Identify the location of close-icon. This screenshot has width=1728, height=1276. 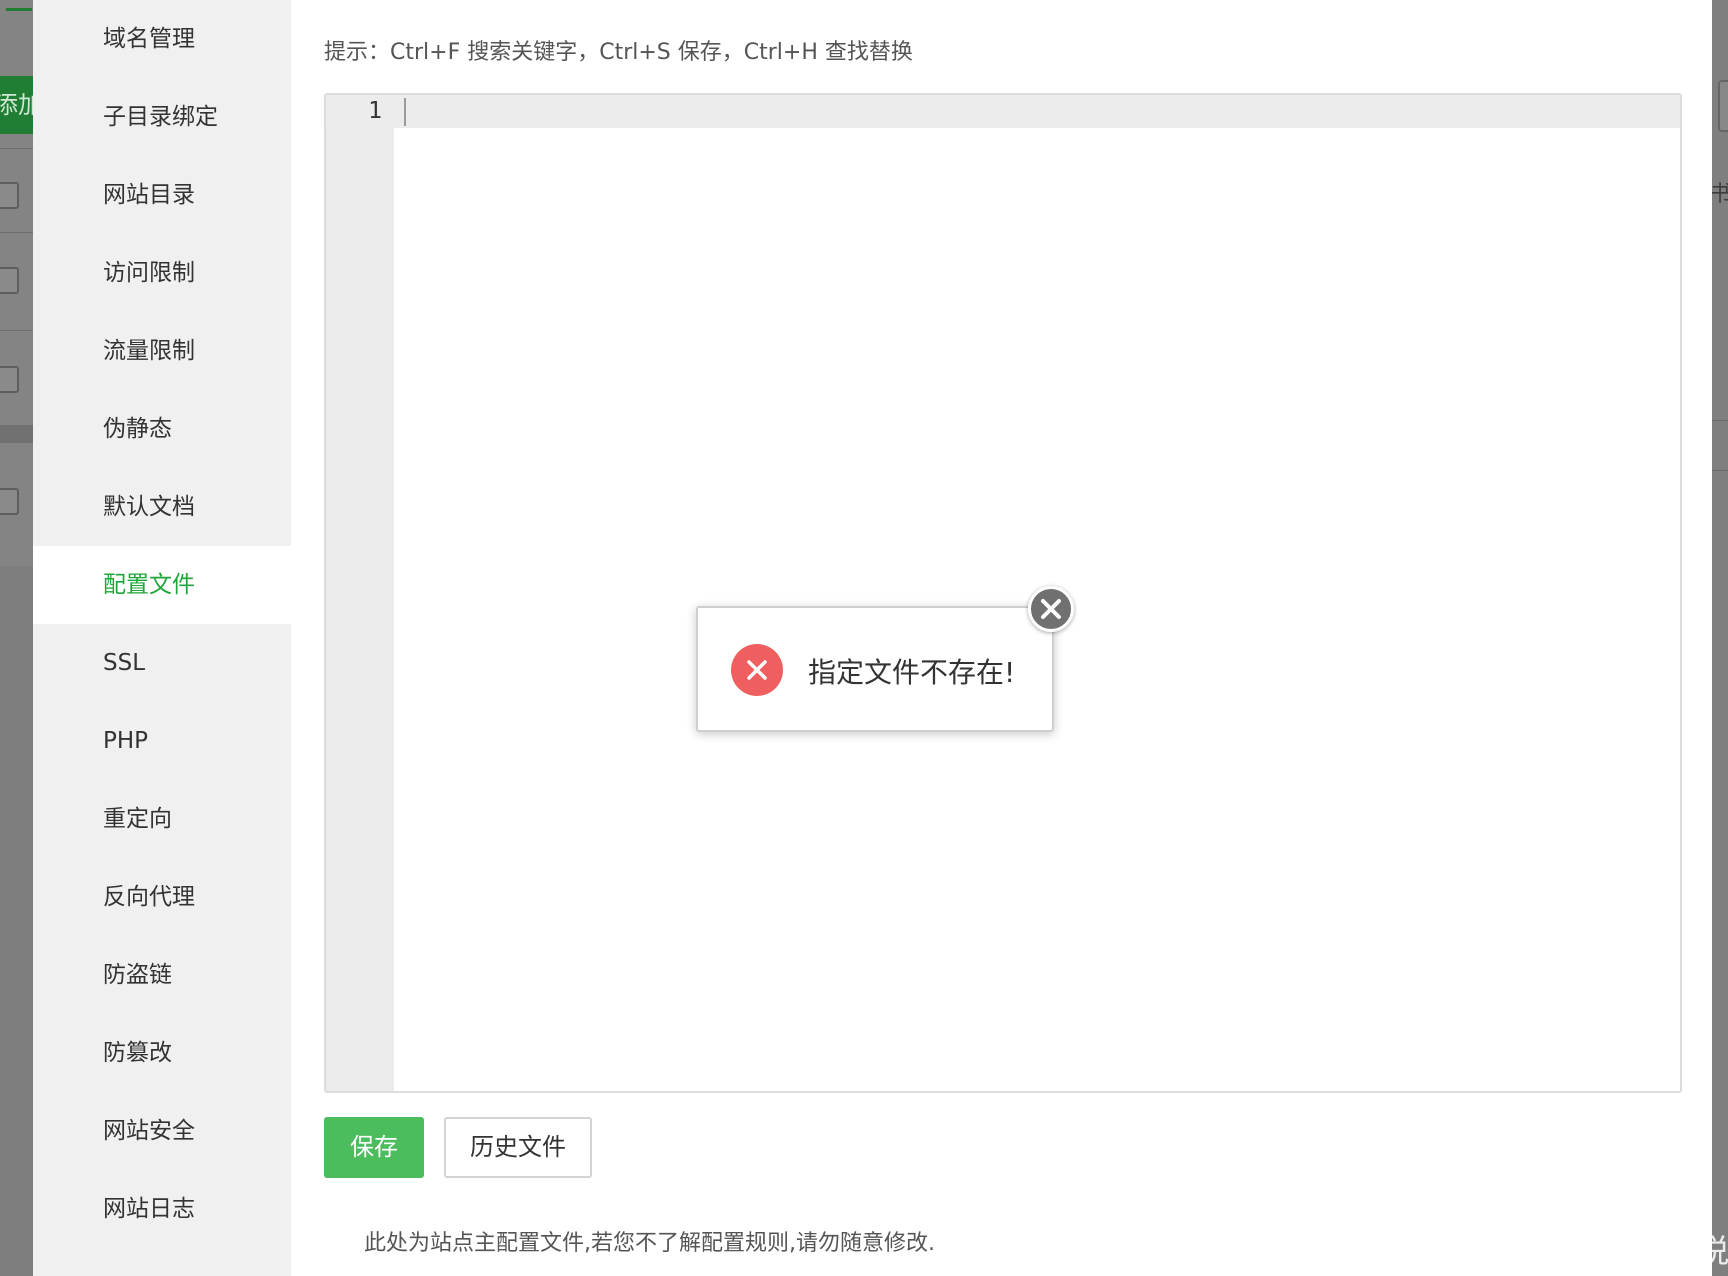
(1051, 609).